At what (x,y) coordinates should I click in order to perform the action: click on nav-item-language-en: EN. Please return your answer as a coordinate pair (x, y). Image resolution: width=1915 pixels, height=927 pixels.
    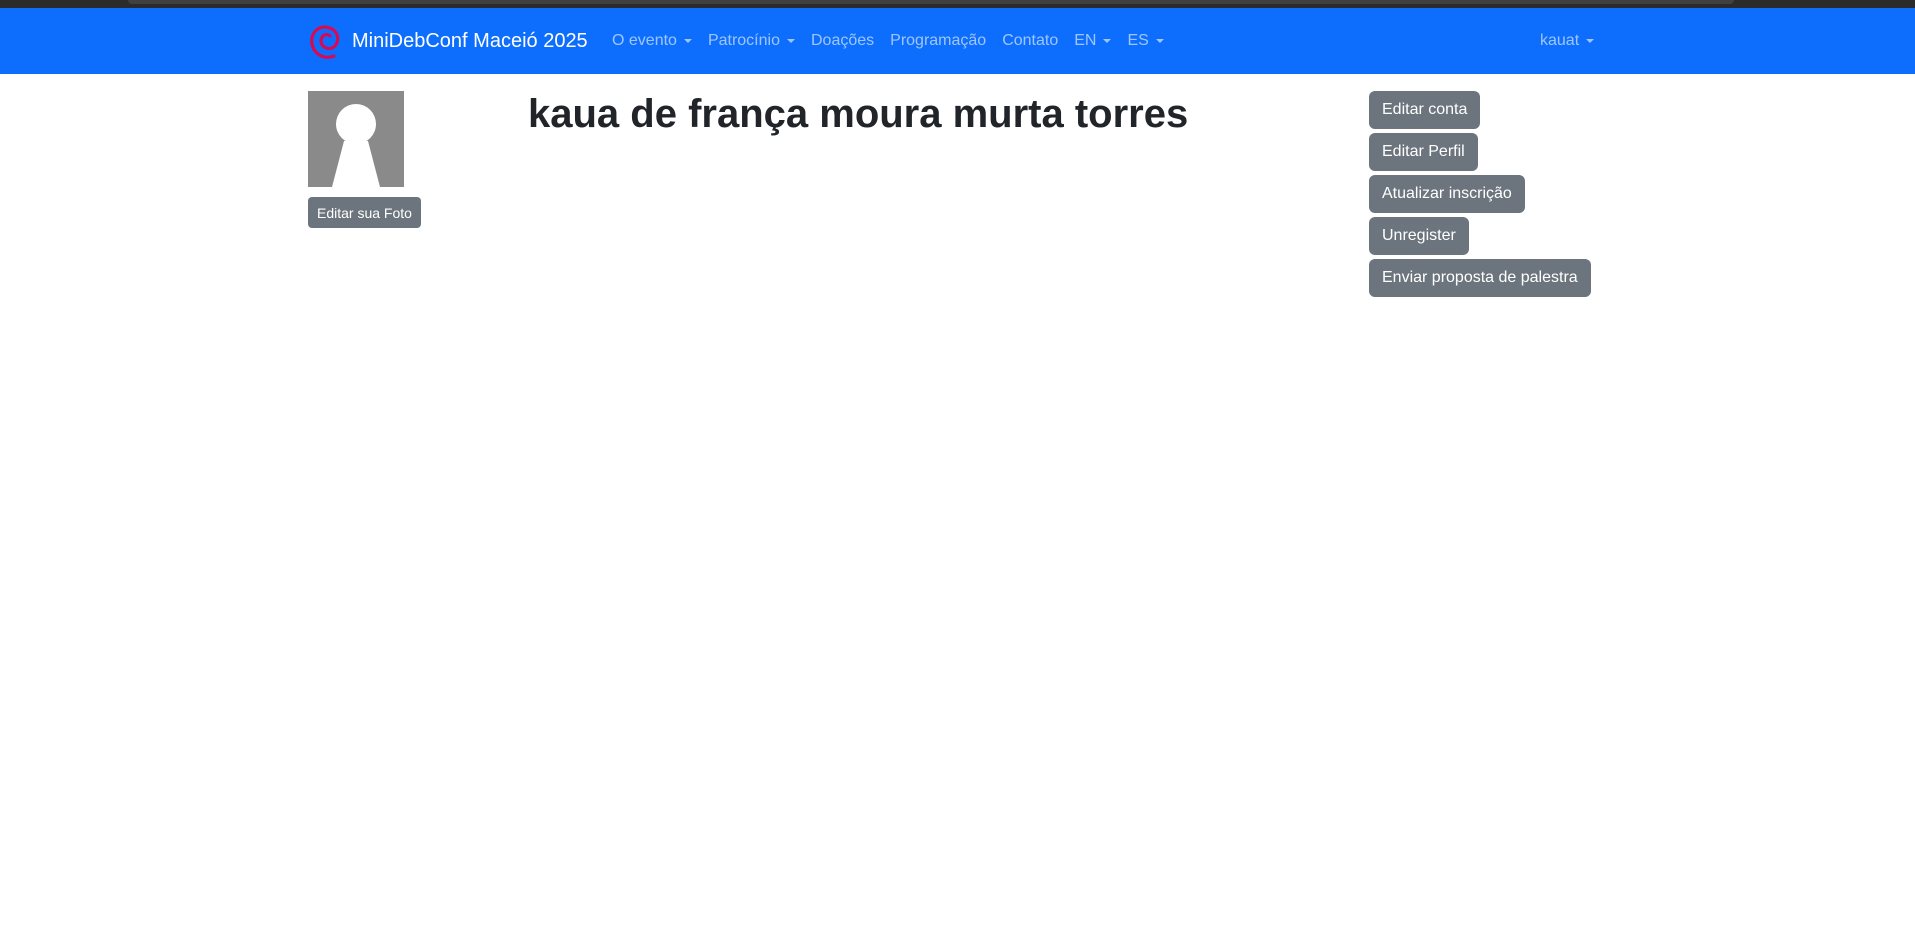
    Looking at the image, I should click on (1092, 41).